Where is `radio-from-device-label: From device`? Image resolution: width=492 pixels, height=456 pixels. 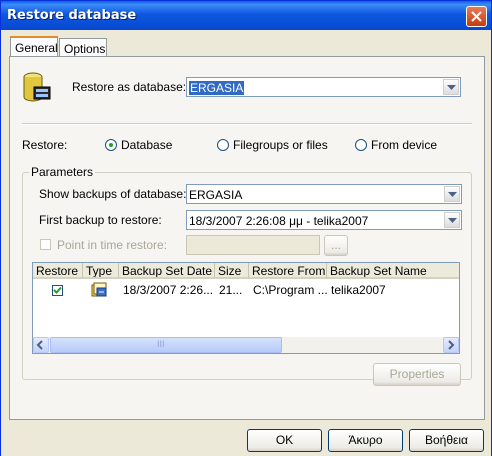 radio-from-device-label: From device is located at coordinates (404, 145).